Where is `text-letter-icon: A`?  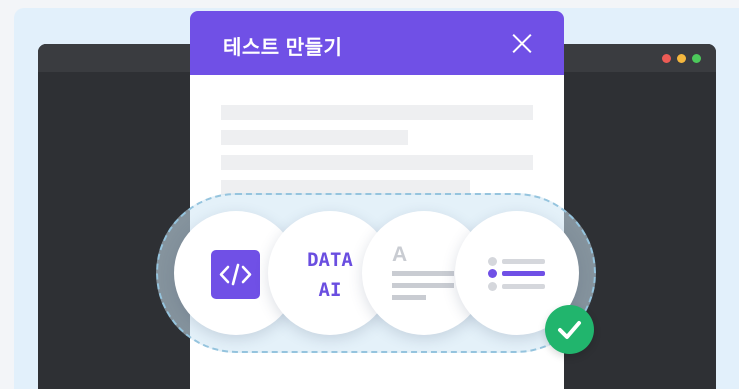
text-letter-icon: A is located at coordinates (400, 254).